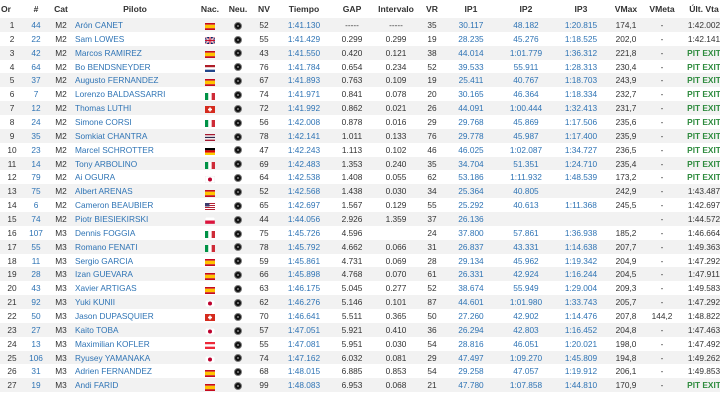 The height and width of the screenshot is (402, 720). Describe the element at coordinates (135, 219) in the screenshot. I see `rider-name: Piotr BIESIEKIRSKI` at that location.